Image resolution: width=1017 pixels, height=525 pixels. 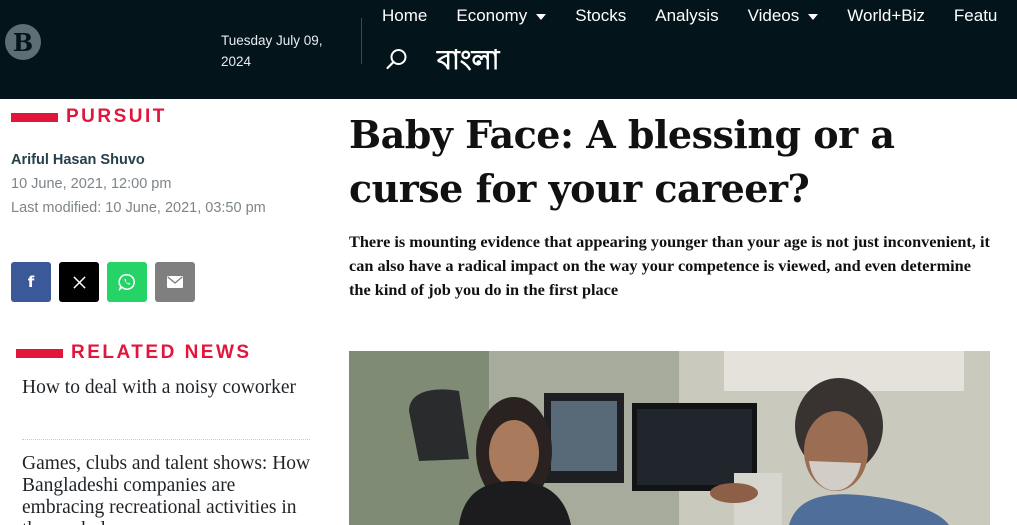 What do you see at coordinates (236, 61) in the screenshot?
I see `date-line-2: 2024` at bounding box center [236, 61].